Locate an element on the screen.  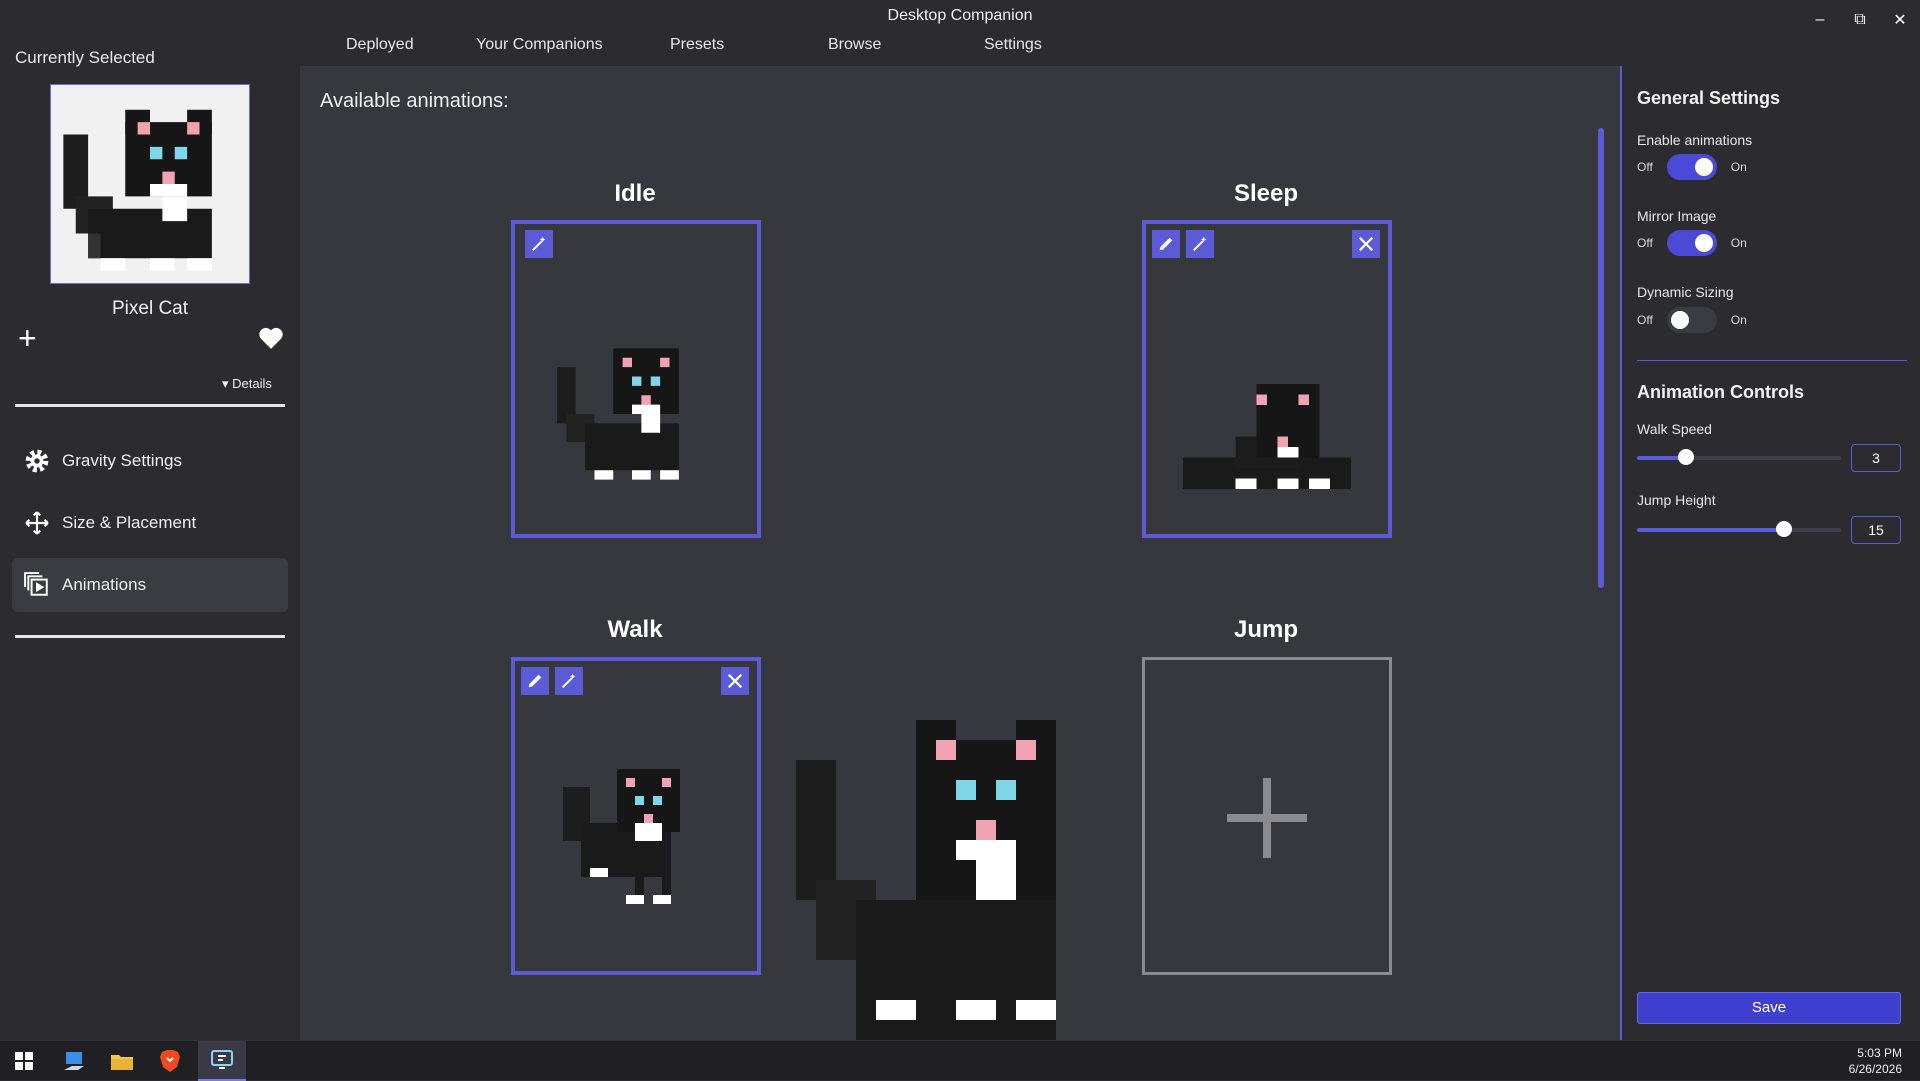
sidebar-item-label: Size & Placement is located at coordinates (129, 522).